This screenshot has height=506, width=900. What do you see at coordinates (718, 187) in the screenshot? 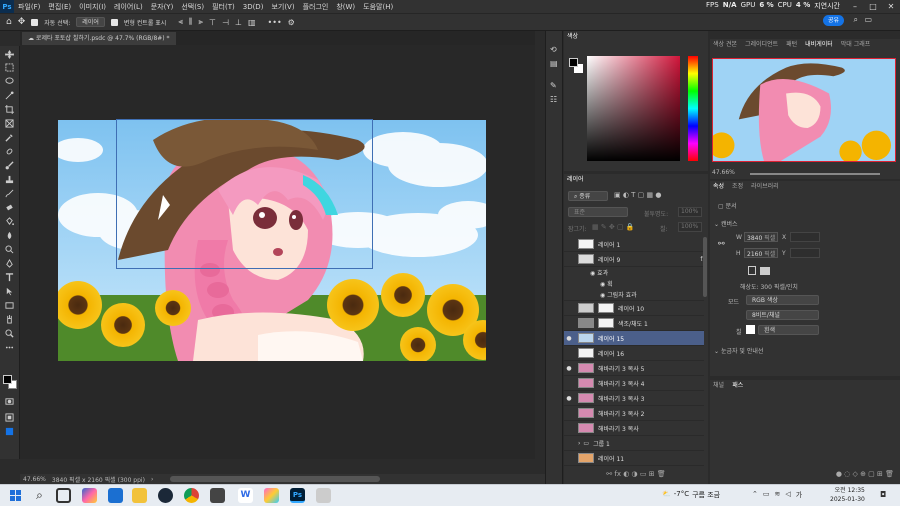
I see `tab-properties: 속성` at bounding box center [718, 187].